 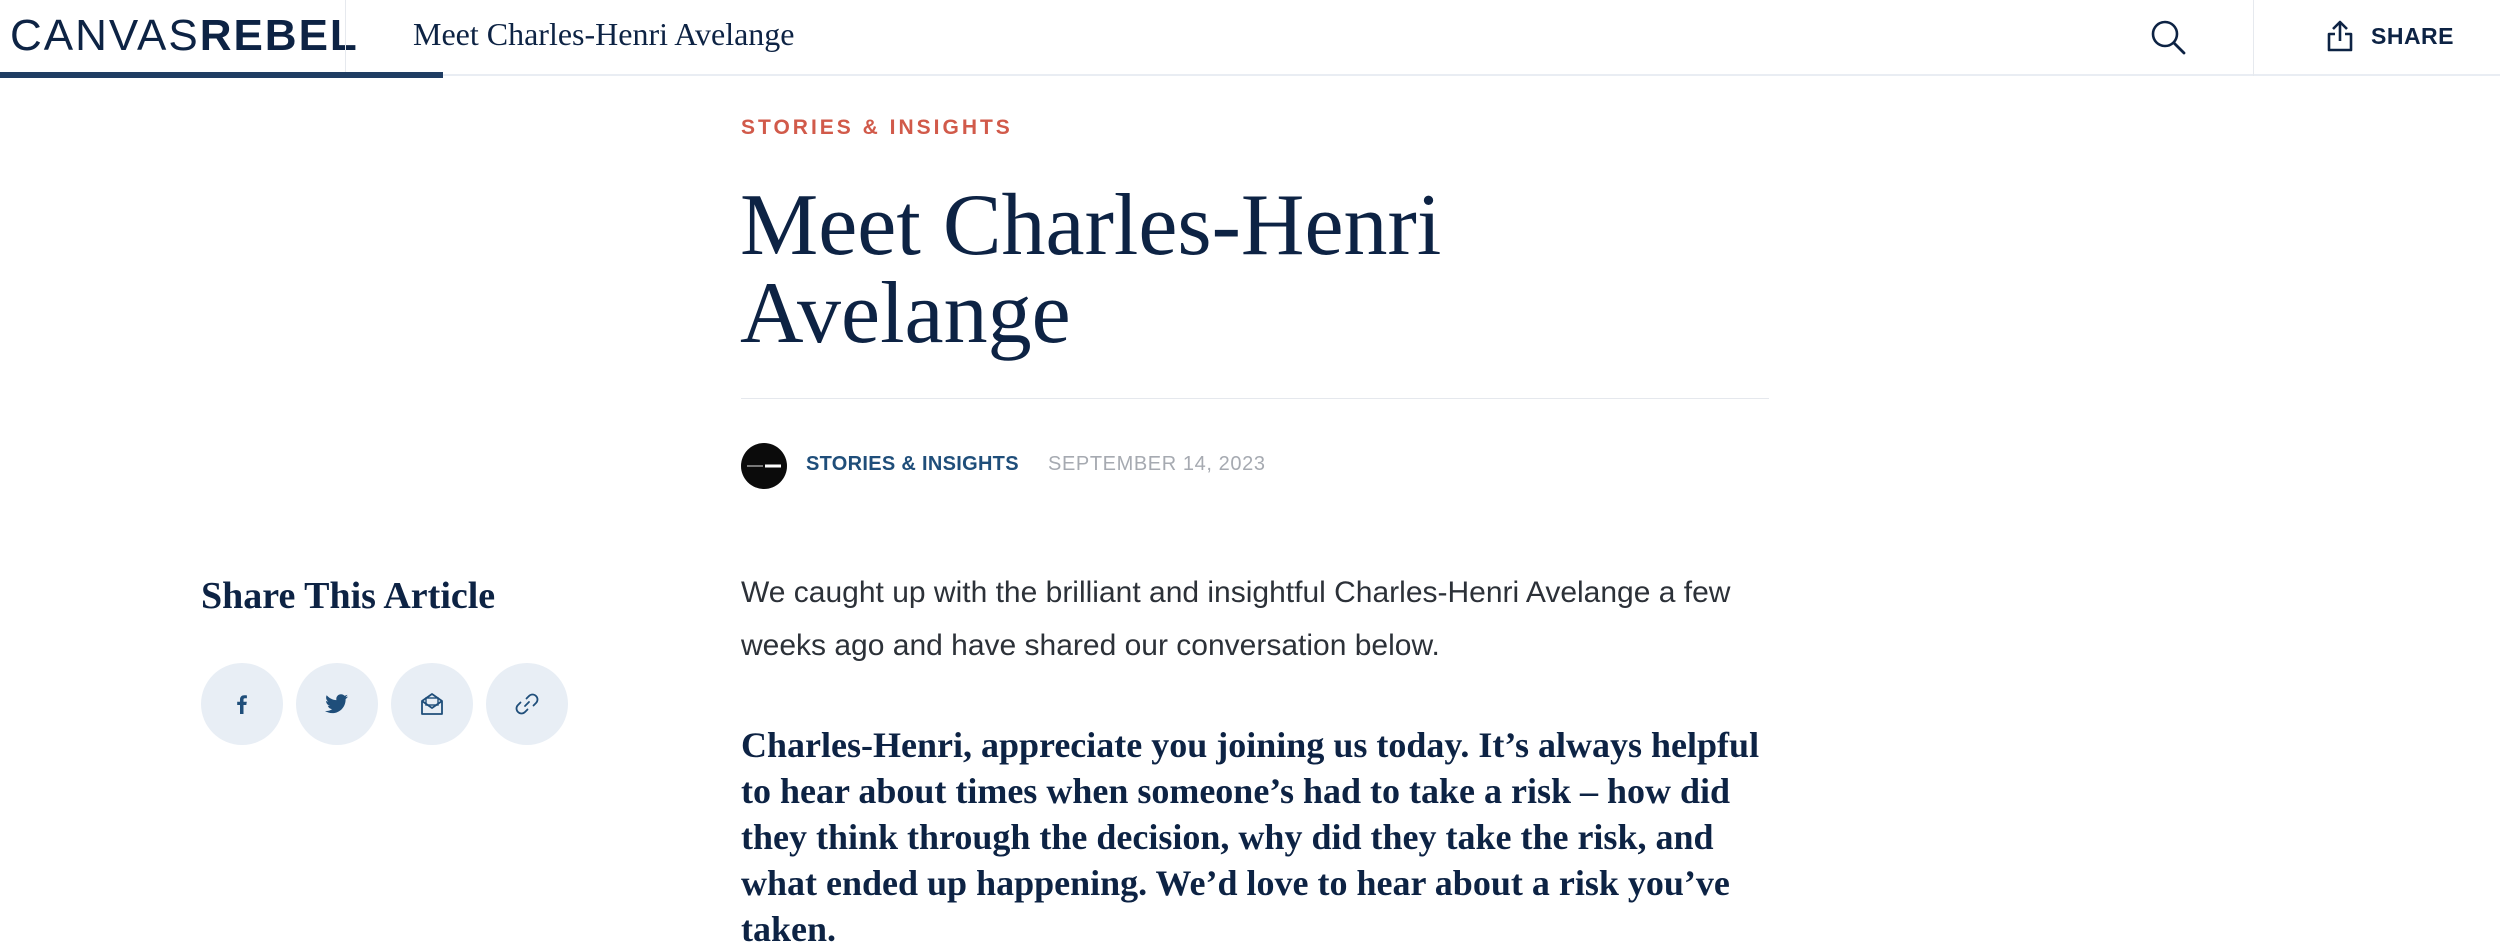 I want to click on header-share-button: SHARE, so click(x=2389, y=36).